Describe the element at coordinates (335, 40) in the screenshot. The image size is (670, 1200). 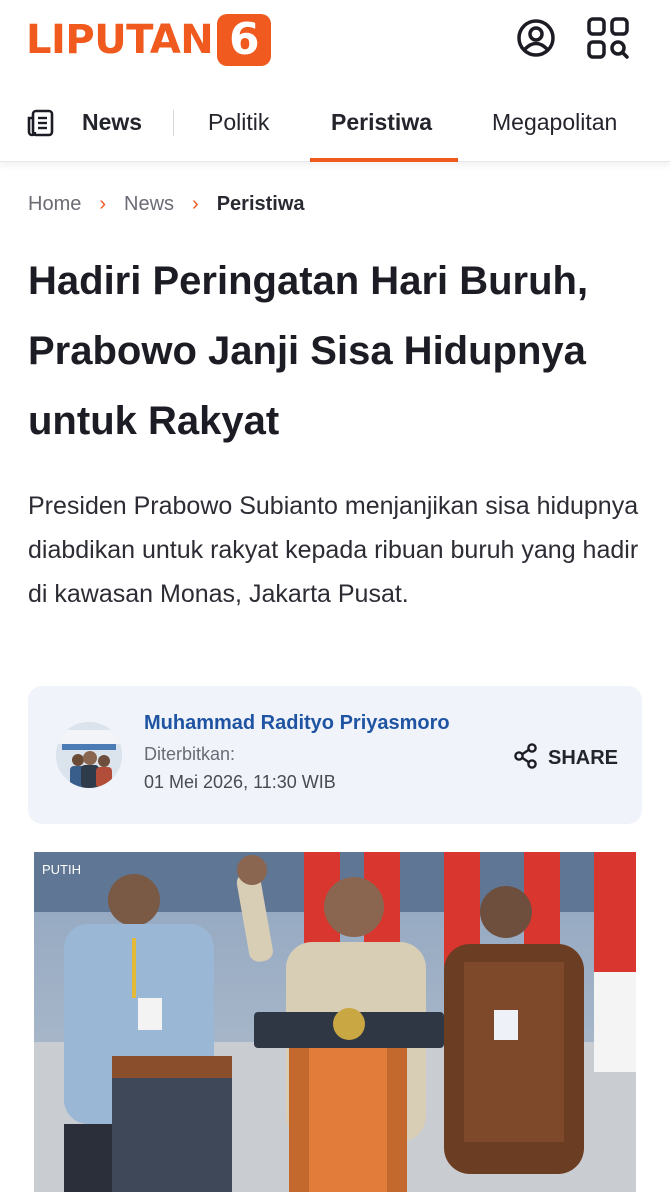
I see `top-header: LIPUTAN 6` at that location.